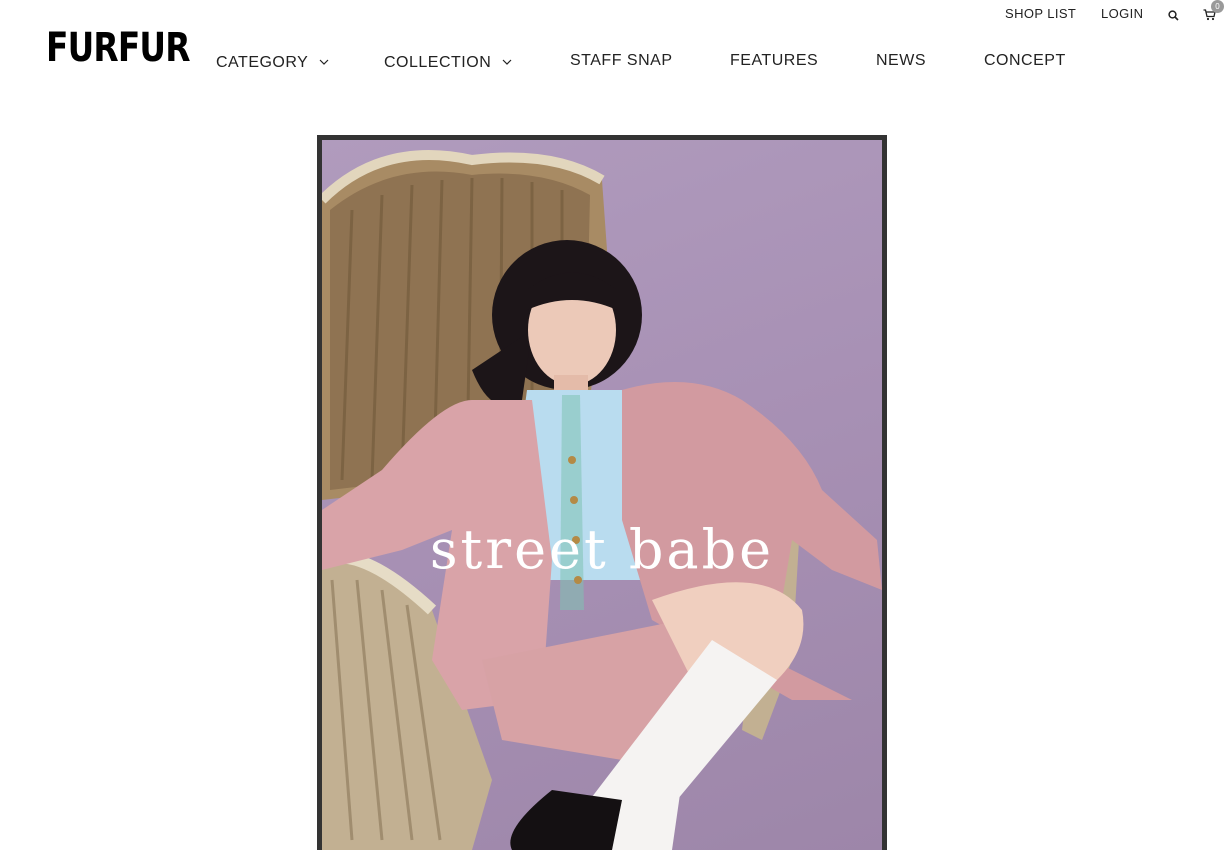 This screenshot has width=1225, height=850. Describe the element at coordinates (262, 62) in the screenshot. I see `nav-category-label: CATEGORY` at that location.